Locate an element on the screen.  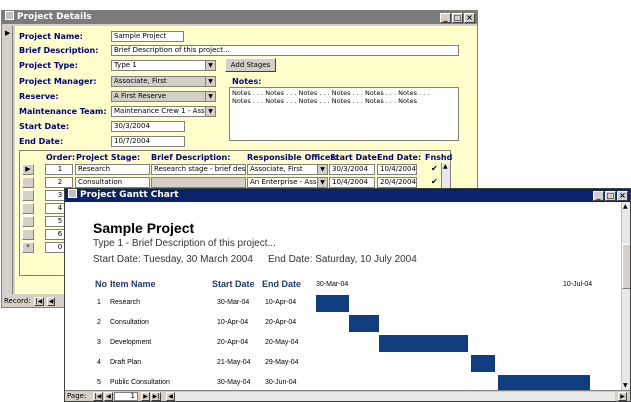
start-date-label: Start Date: is located at coordinates (44, 126).